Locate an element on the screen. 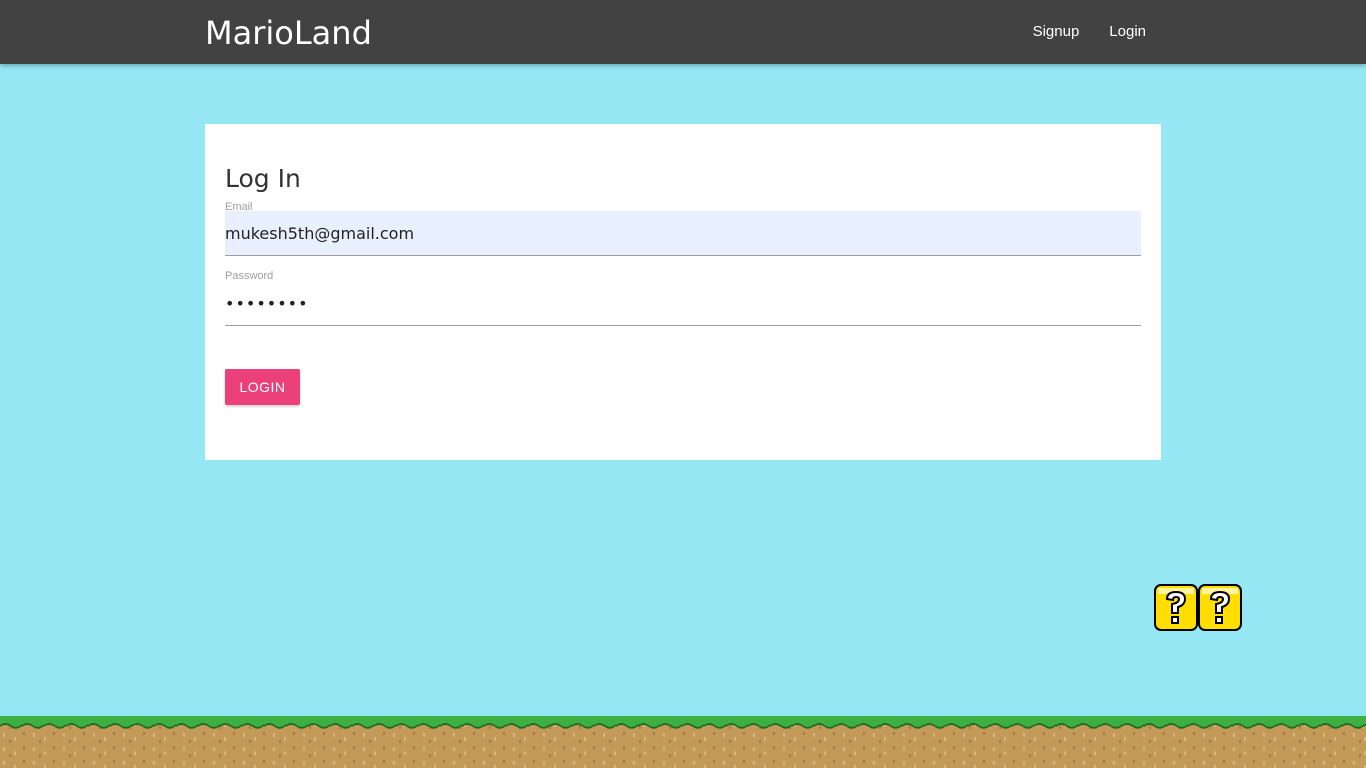 Image resolution: width=1366 pixels, height=768 pixels. grass-ground is located at coordinates (683, 742).